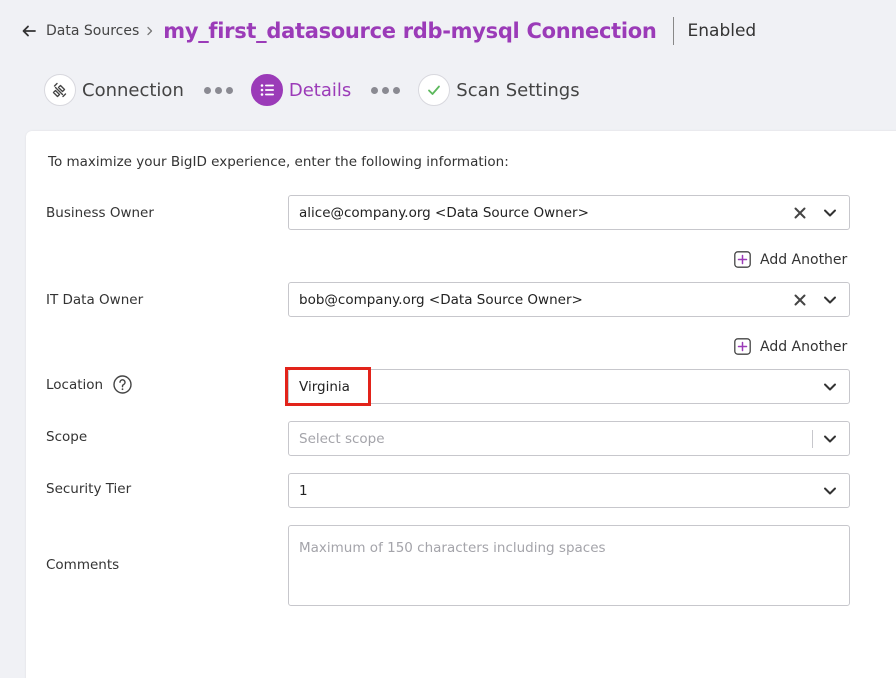 This screenshot has width=896, height=678. I want to click on step-details-label: Details, so click(320, 90).